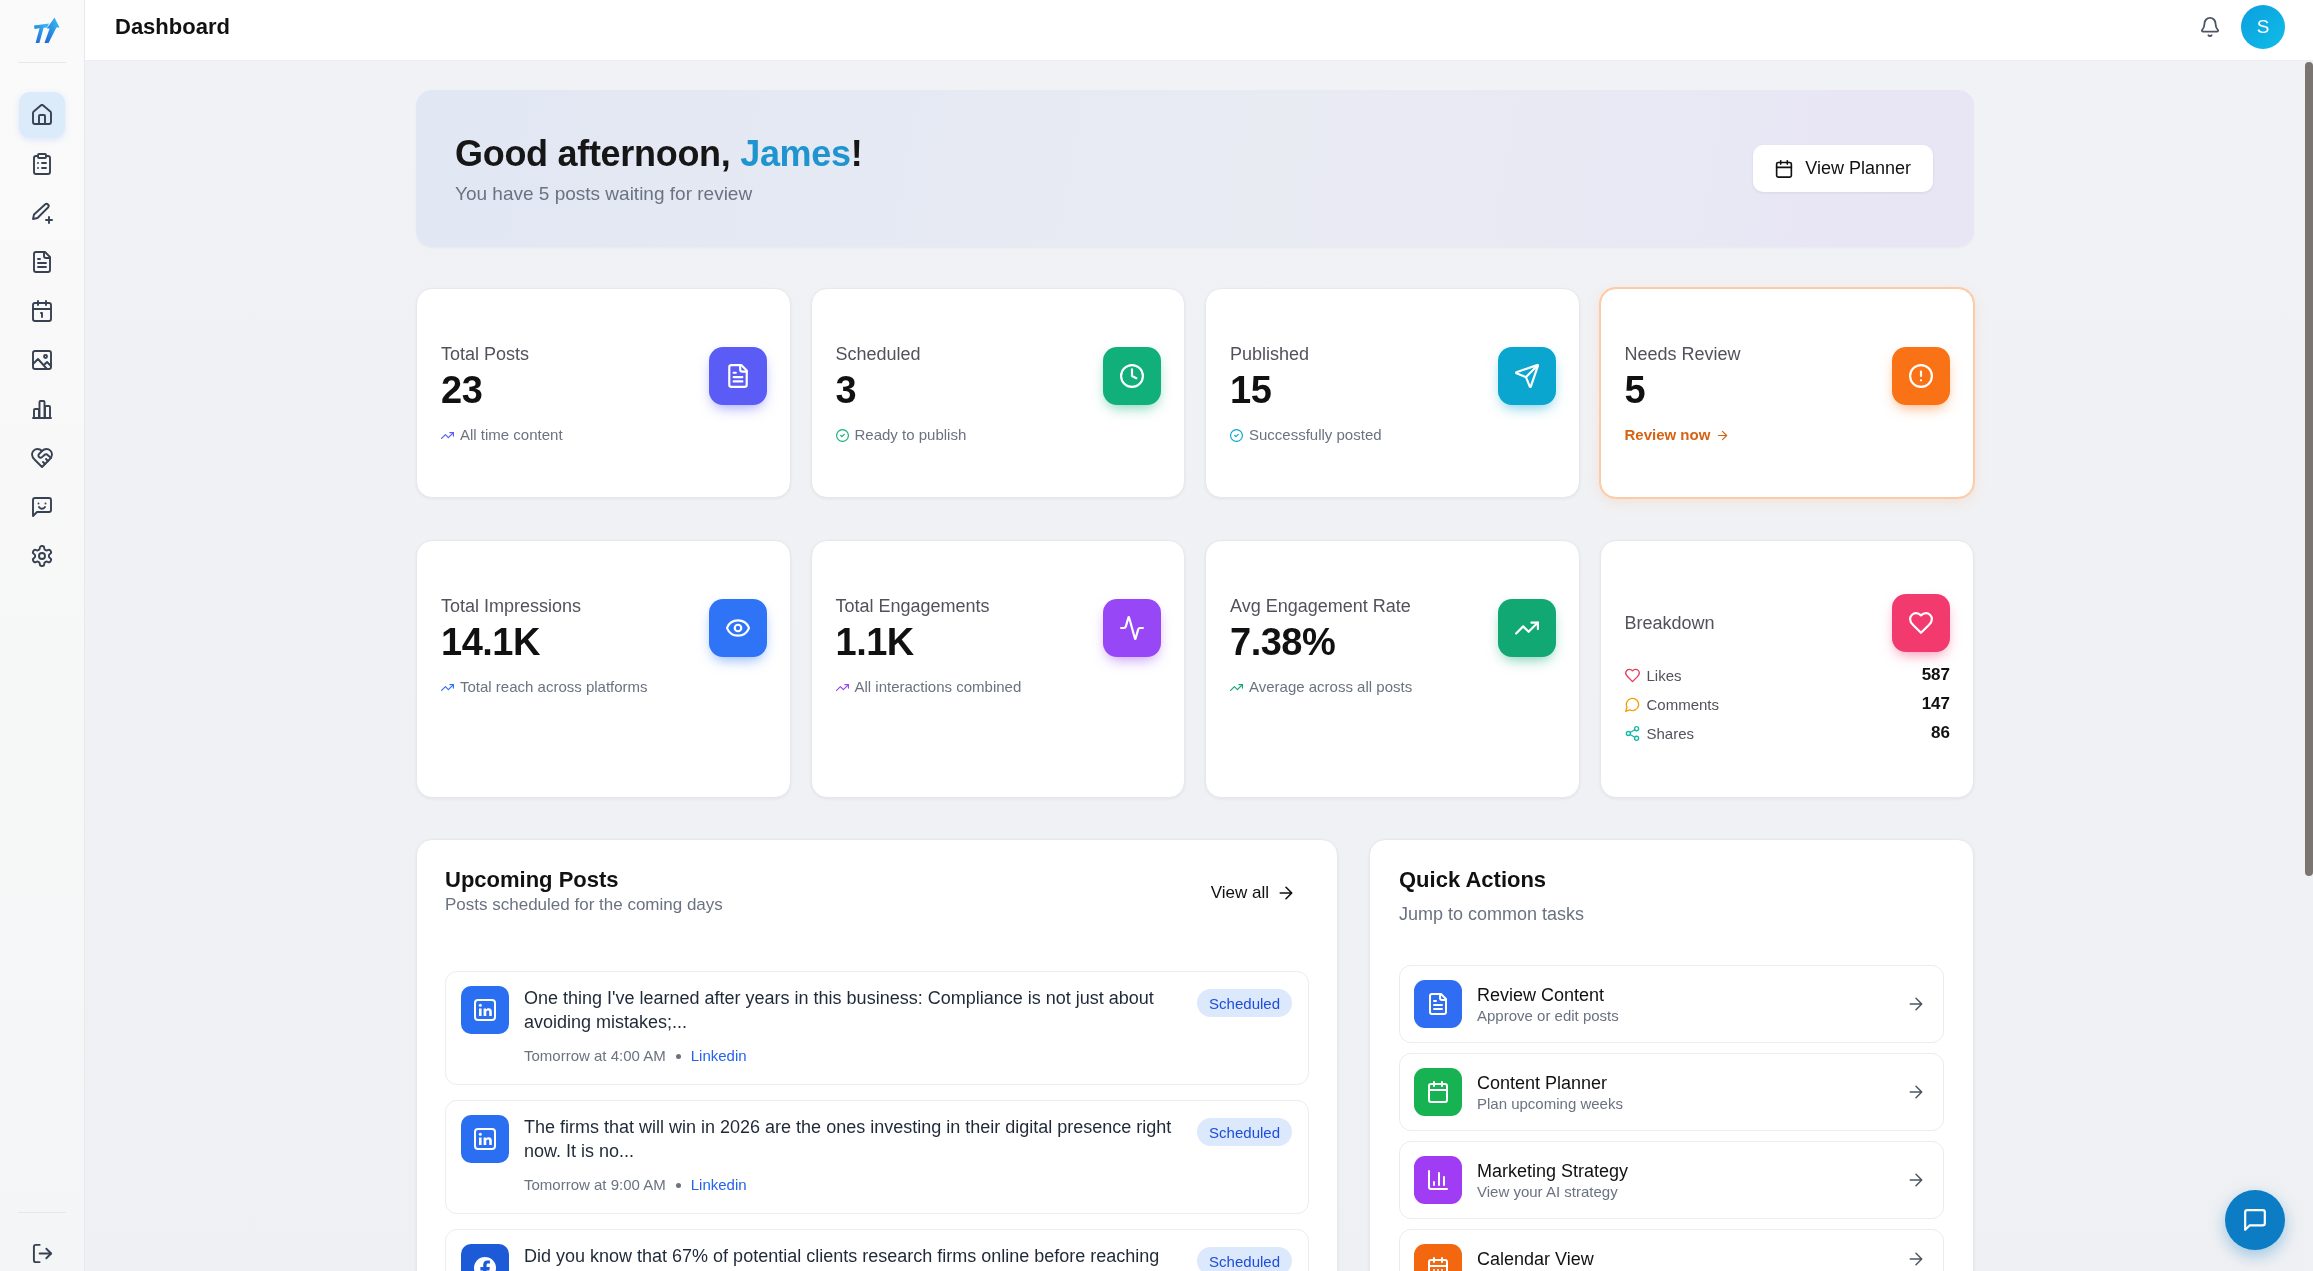 Image resolution: width=2313 pixels, height=1271 pixels. What do you see at coordinates (1677, 435) in the screenshot?
I see `review-now-link: Review now` at bounding box center [1677, 435].